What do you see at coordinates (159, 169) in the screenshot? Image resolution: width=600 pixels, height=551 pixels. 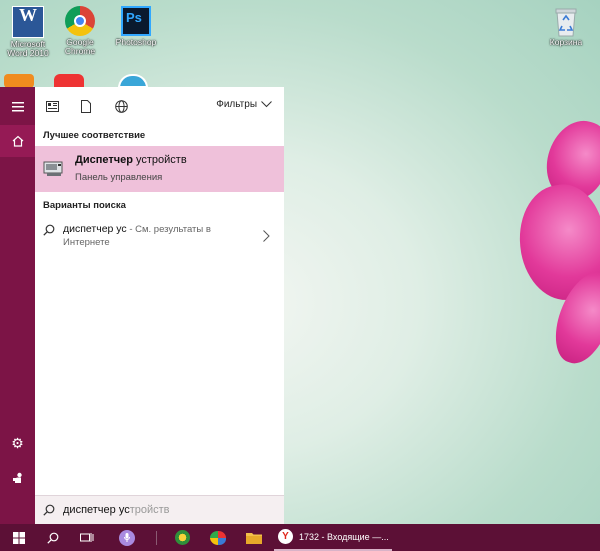 I see `best-match-result: Диспетчер устройств Панель управления` at bounding box center [159, 169].